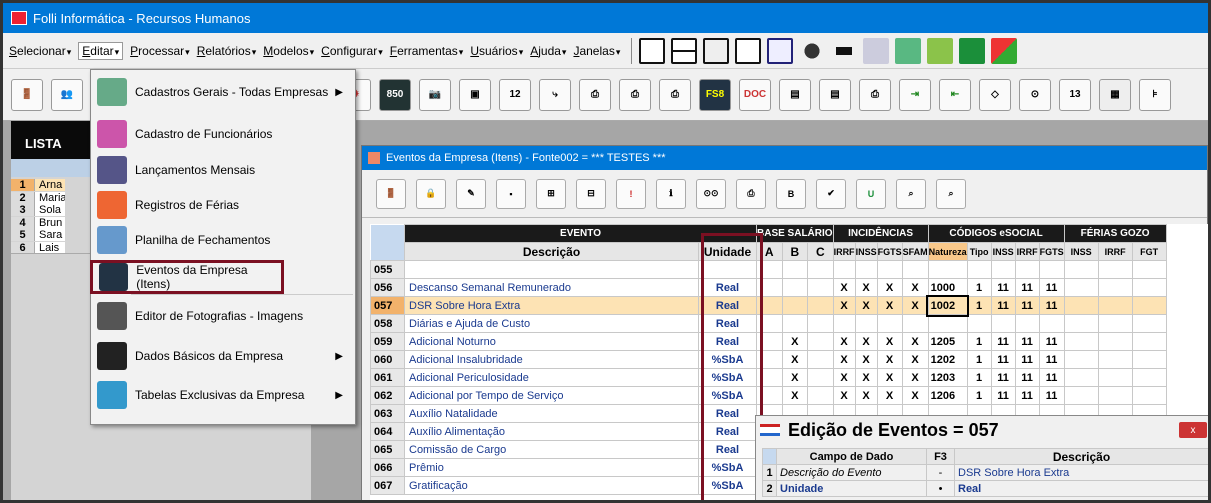  Describe the element at coordinates (227, 51) in the screenshot. I see `menu-relatorios: Relatórios` at that location.